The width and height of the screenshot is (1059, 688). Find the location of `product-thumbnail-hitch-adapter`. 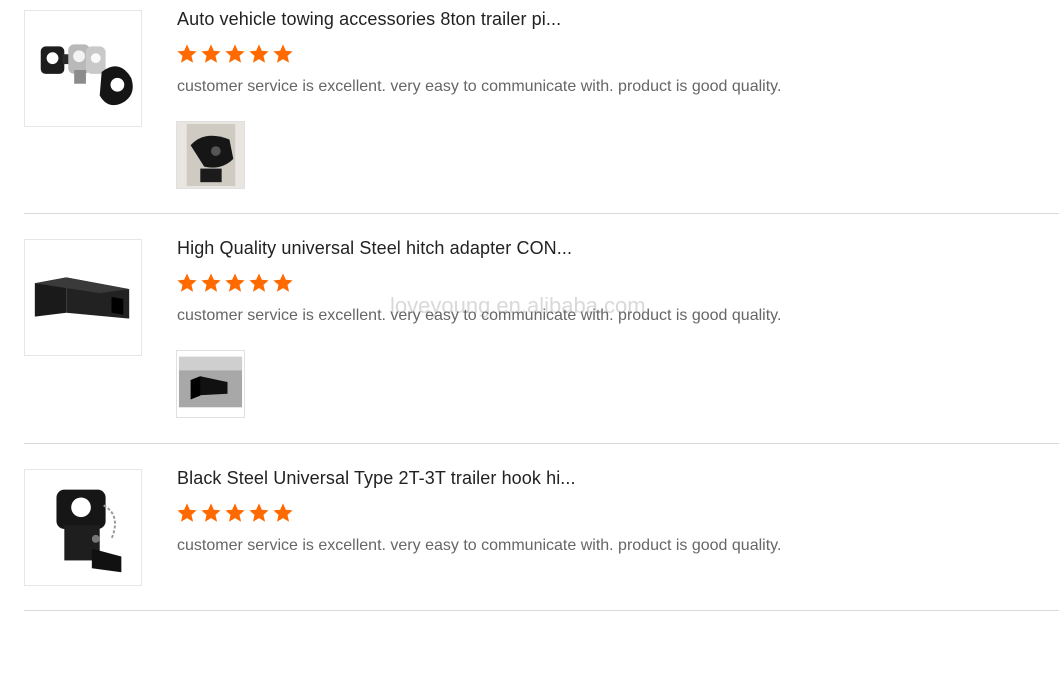

product-thumbnail-hitch-adapter is located at coordinates (83, 297).